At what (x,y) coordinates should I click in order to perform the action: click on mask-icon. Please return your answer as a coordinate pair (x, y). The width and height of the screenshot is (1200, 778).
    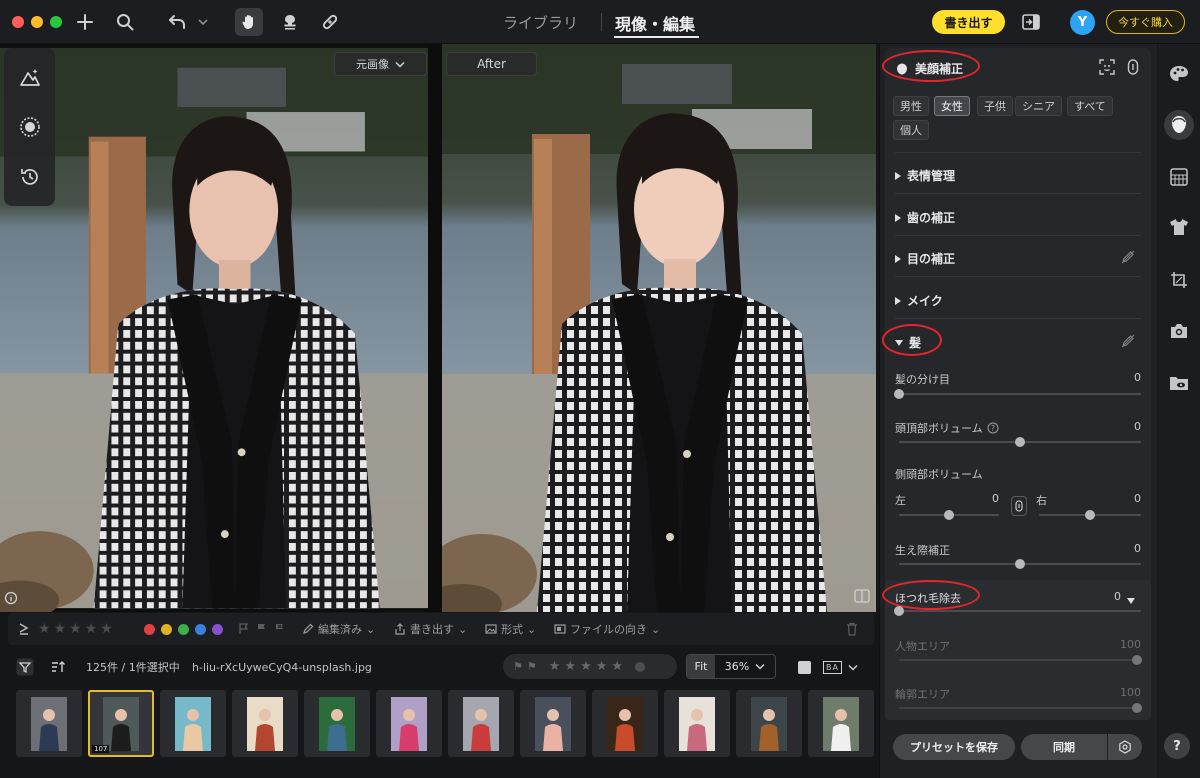
    Looking at the image, I should click on (30, 127).